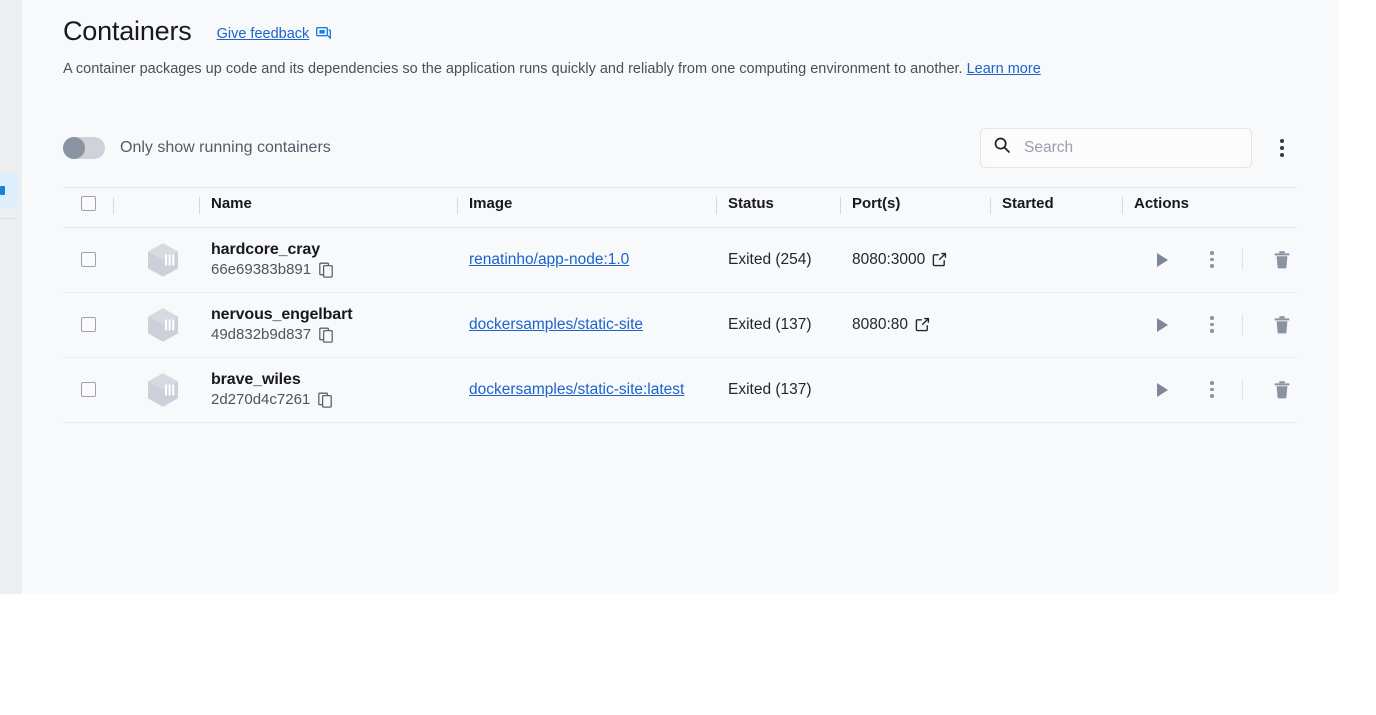  I want to click on learn-more-link: Learn more, so click(1004, 69).